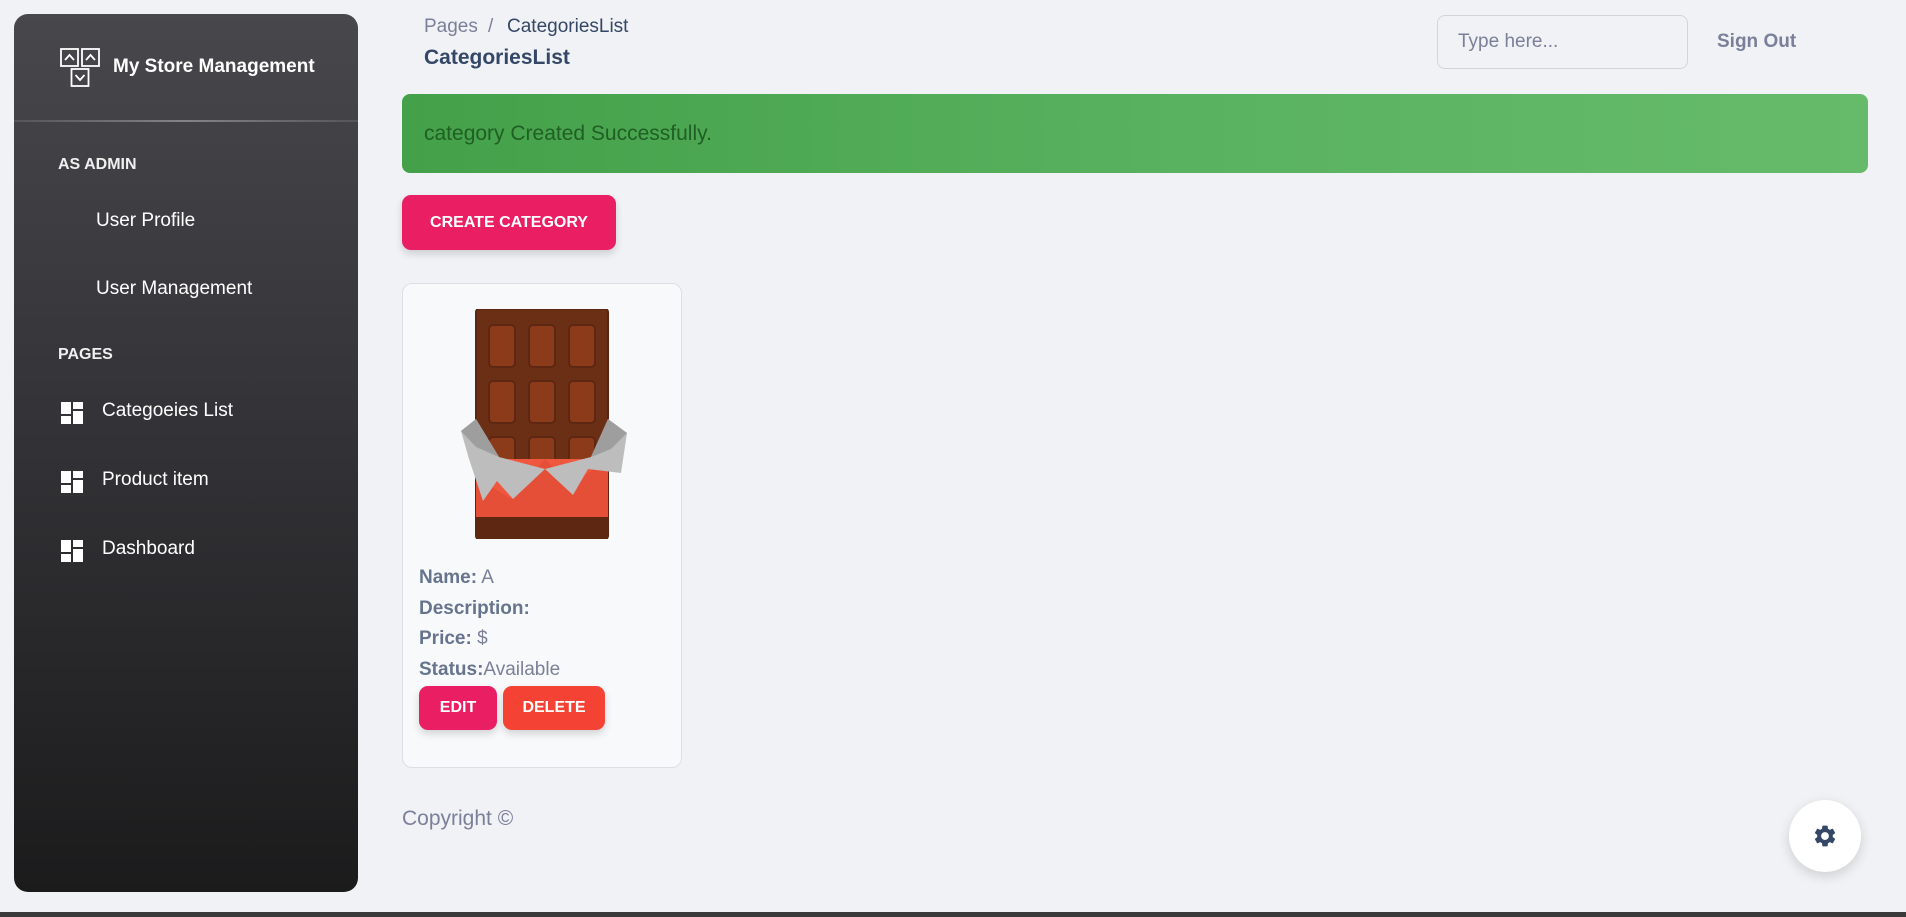  What do you see at coordinates (497, 57) in the screenshot?
I see `page-title: CategoriesList` at bounding box center [497, 57].